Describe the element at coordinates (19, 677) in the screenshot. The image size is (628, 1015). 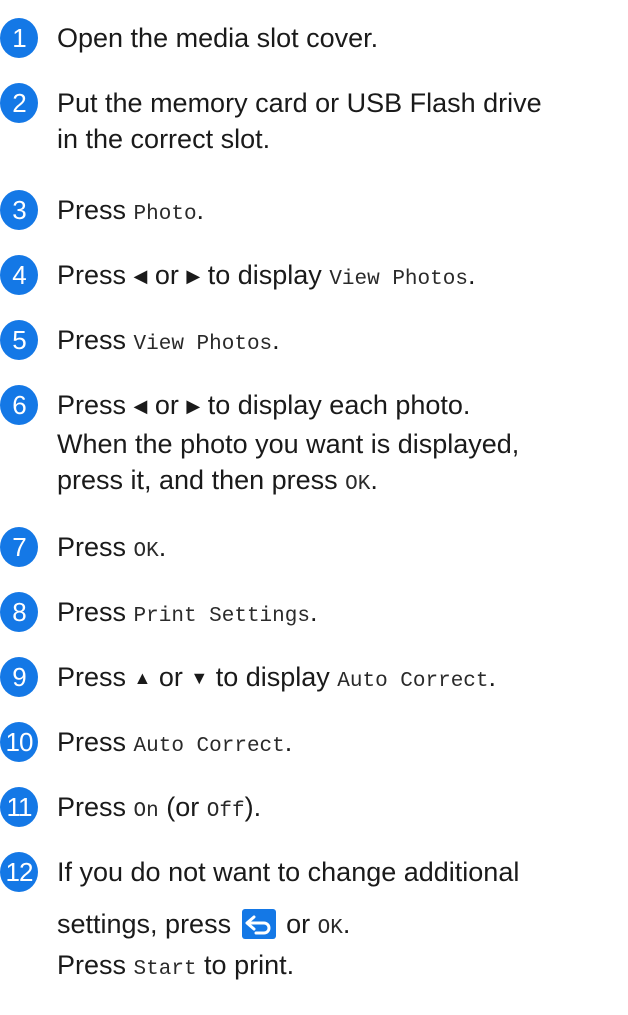
I see `step-number-badge: 9` at that location.